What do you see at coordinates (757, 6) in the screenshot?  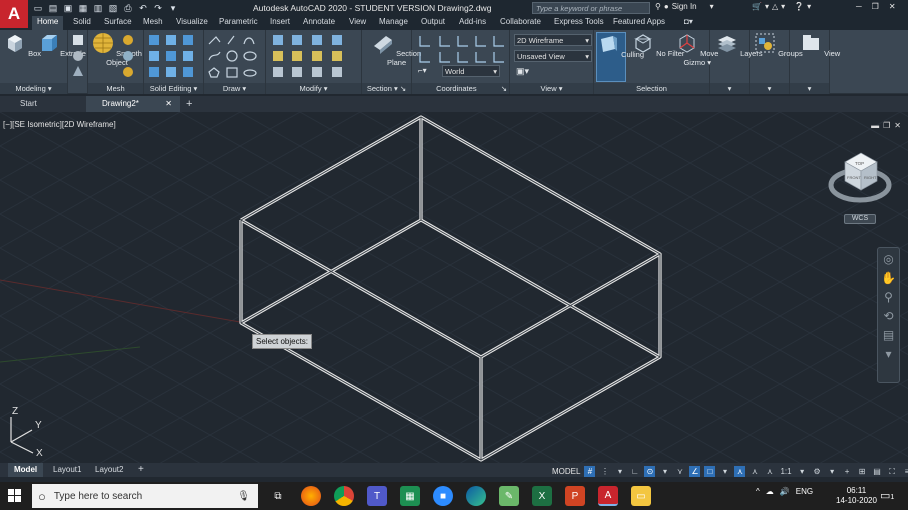 I see `cart-icon: 🛒` at bounding box center [757, 6].